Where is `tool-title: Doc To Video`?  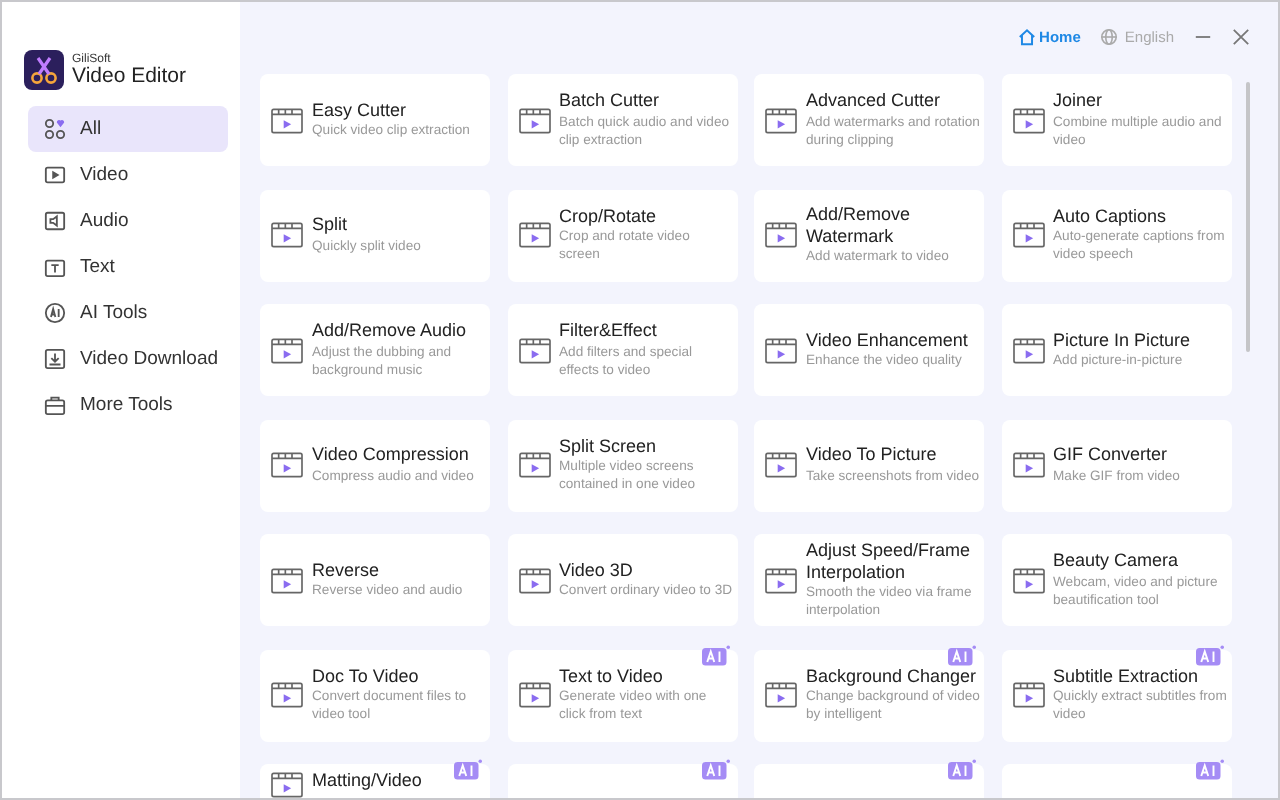
tool-title: Doc To Video is located at coordinates (366, 676).